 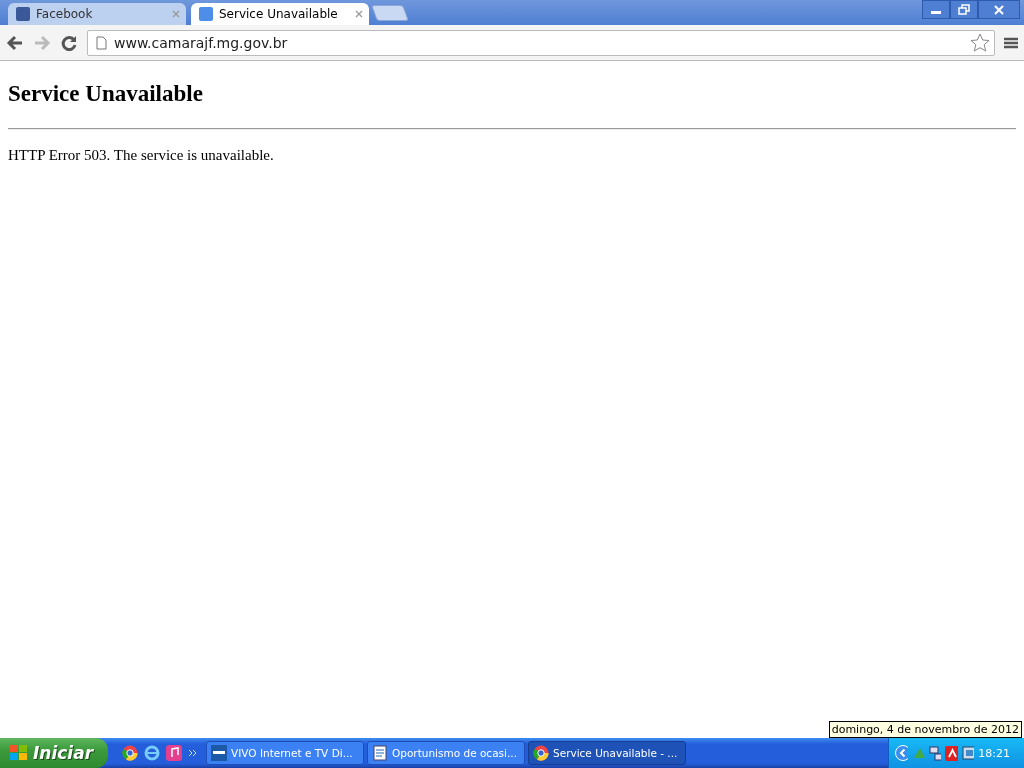 I want to click on monitor-icon, so click(x=968, y=753).